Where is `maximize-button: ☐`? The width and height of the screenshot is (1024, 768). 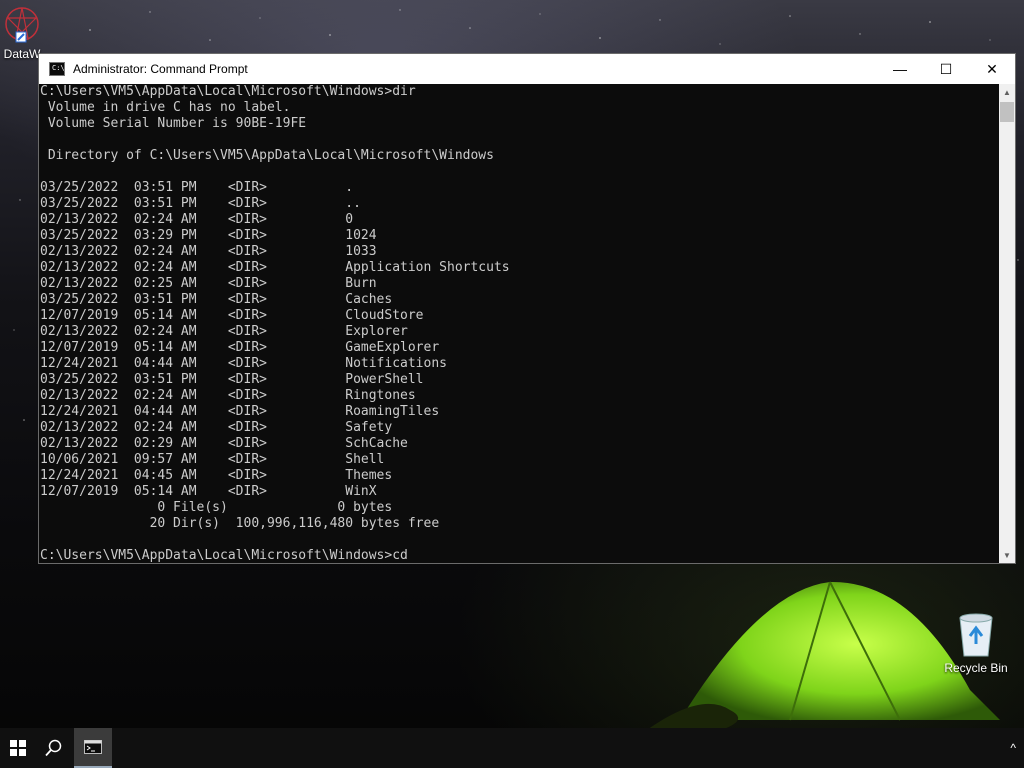 maximize-button: ☐ is located at coordinates (946, 69).